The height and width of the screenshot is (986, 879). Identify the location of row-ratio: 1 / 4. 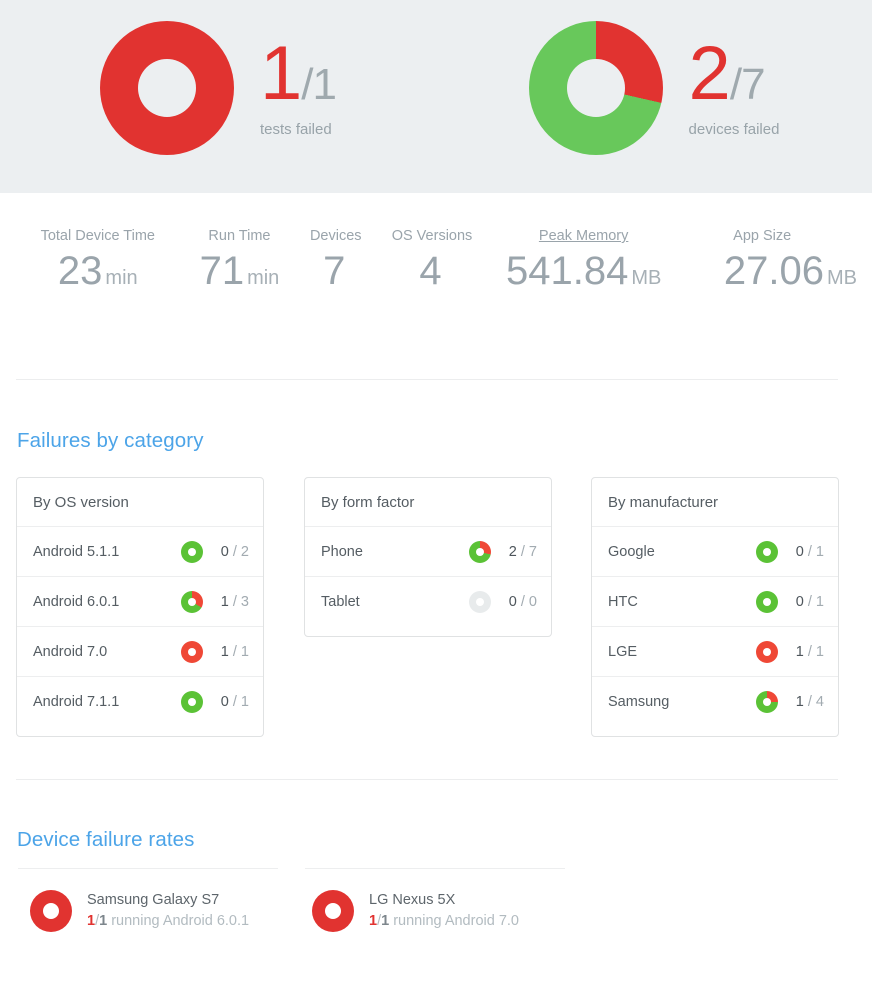
(807, 702).